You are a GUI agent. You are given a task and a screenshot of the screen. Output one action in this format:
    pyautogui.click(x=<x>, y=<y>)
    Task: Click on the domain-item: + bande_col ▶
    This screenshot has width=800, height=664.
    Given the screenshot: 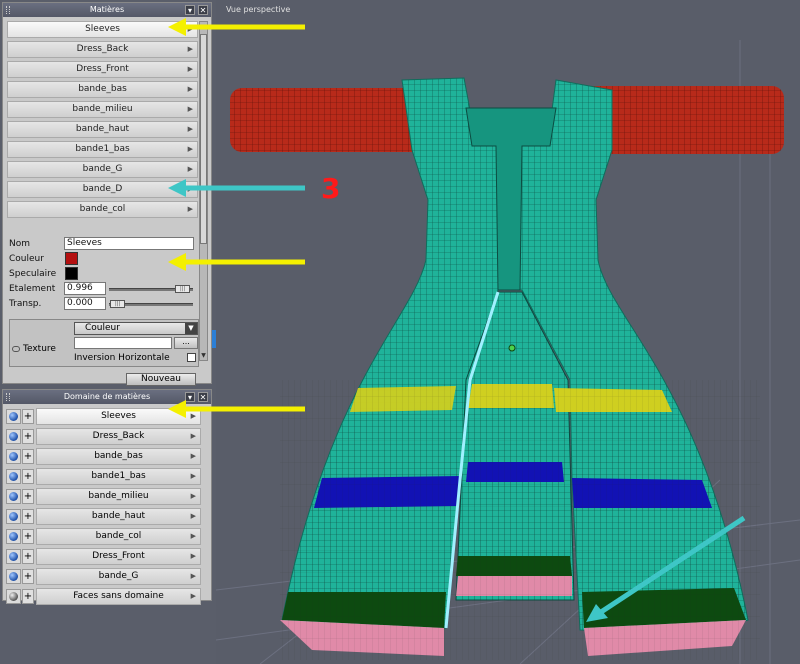 What is the action you would take?
    pyautogui.click(x=103, y=536)
    